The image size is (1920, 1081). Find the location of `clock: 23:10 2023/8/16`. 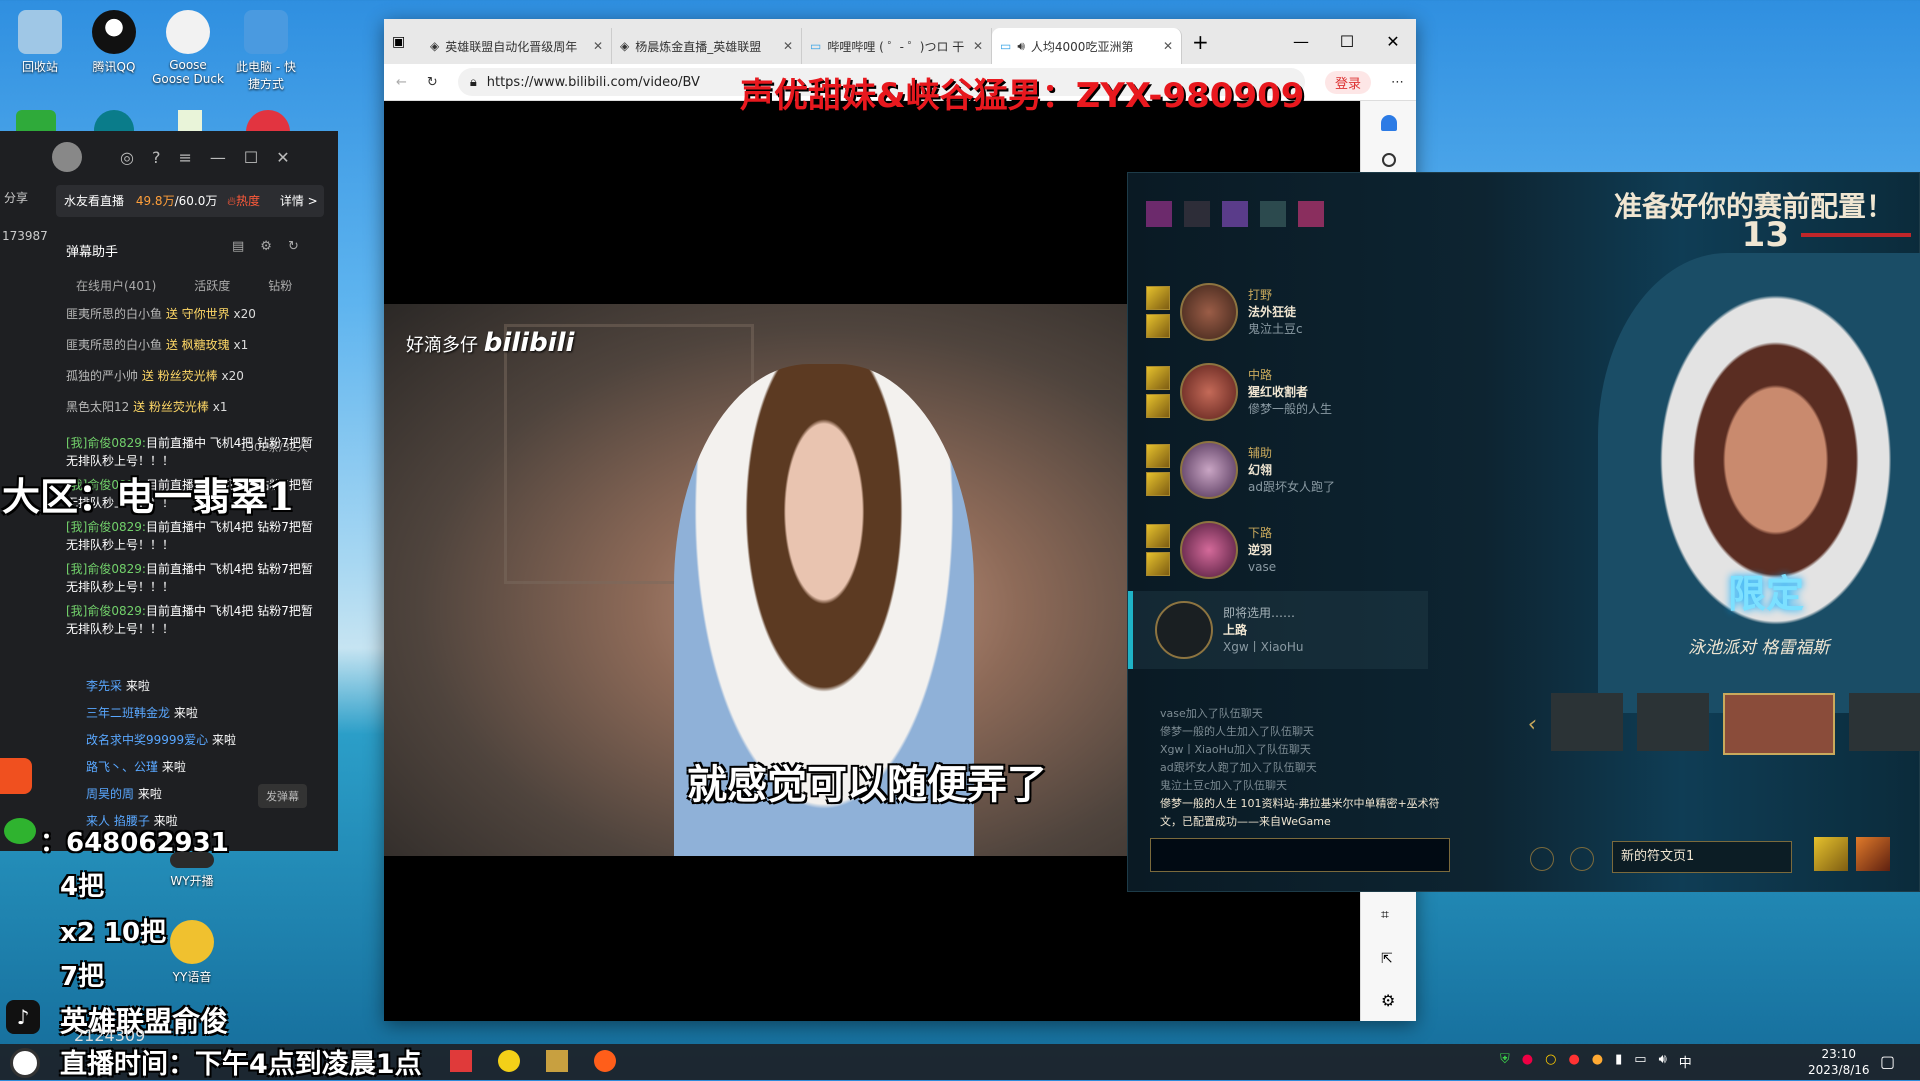

clock: 23:10 2023/8/16 is located at coordinates (1839, 1062).